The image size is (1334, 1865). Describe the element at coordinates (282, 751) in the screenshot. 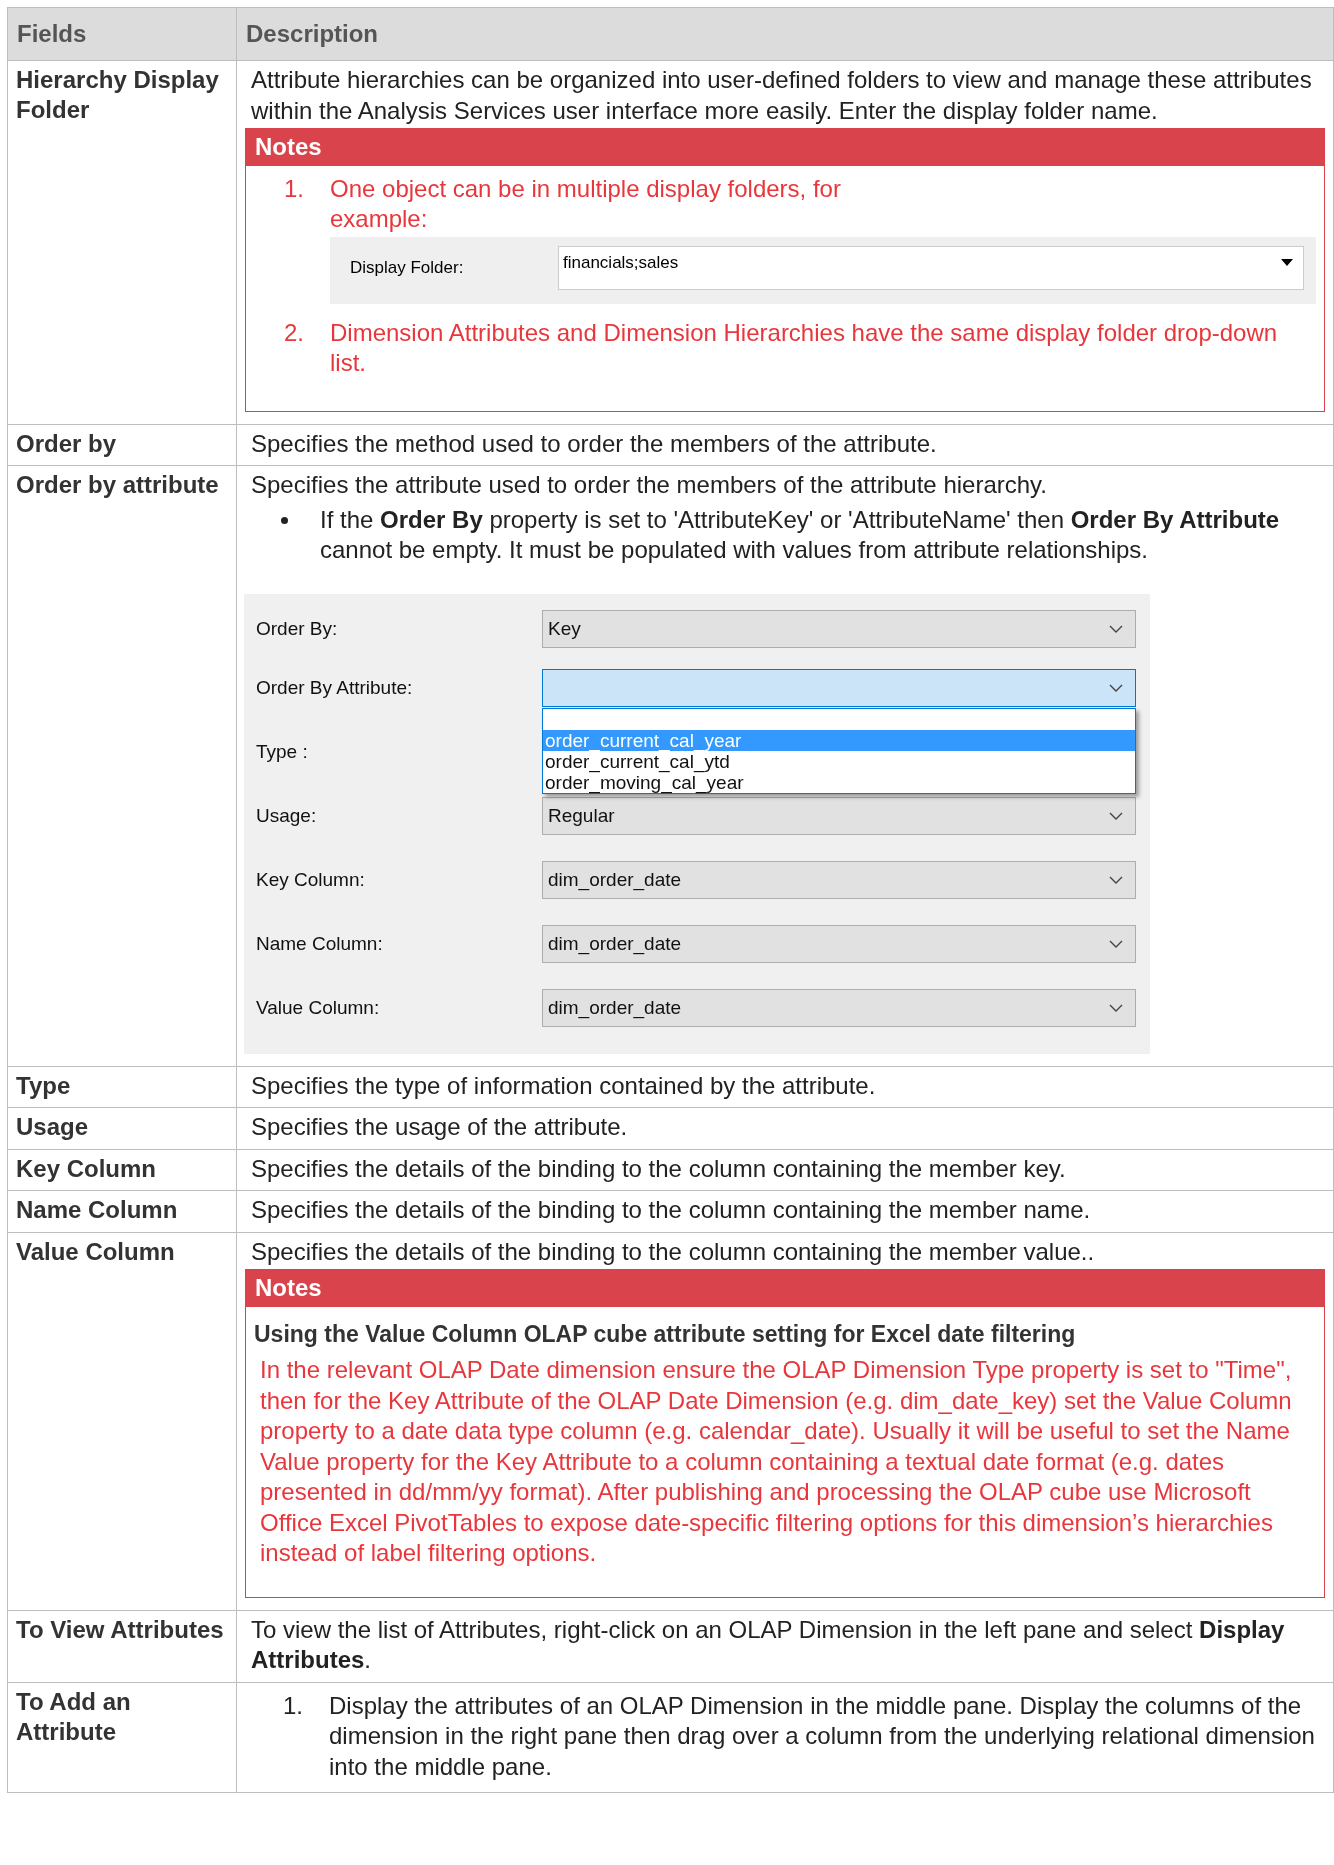

I see `field-label: Type :` at that location.